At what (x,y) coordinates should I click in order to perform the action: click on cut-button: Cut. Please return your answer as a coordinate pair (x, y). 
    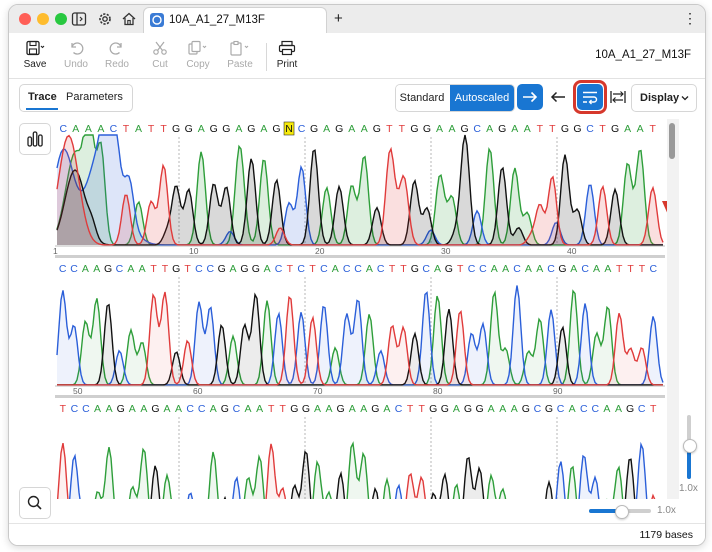
    Looking at the image, I should click on (160, 56).